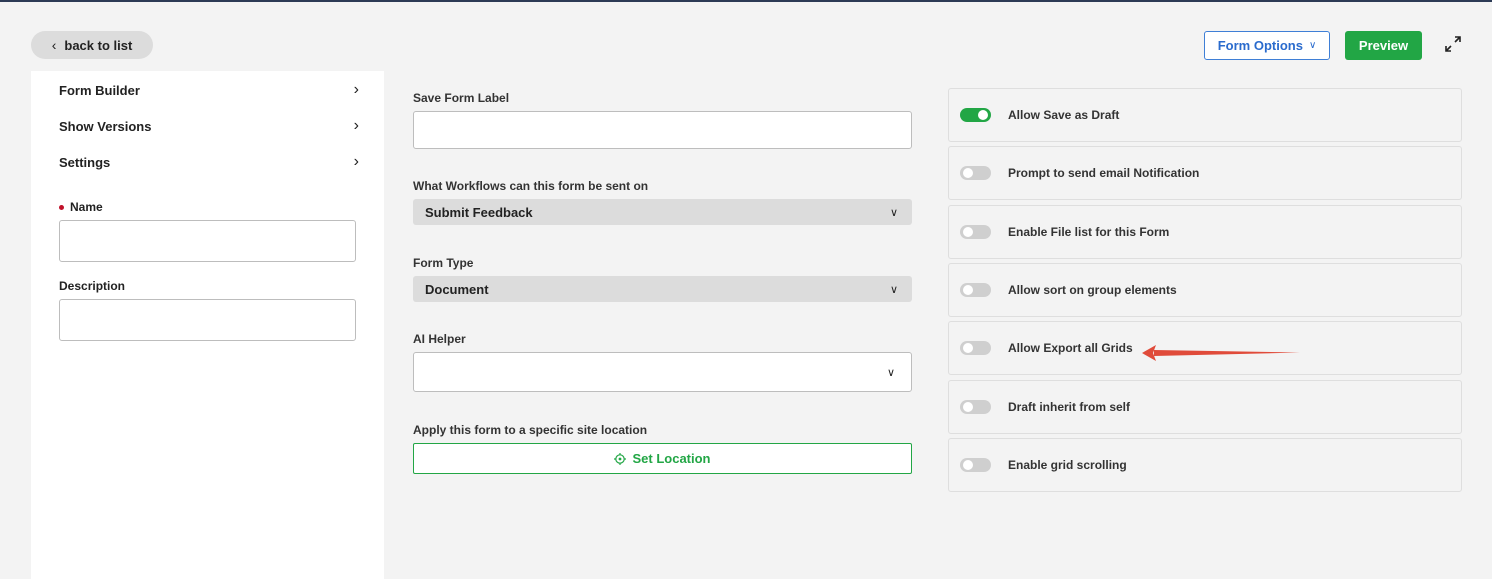  I want to click on option-label: Draft inherit from self, so click(1069, 407).